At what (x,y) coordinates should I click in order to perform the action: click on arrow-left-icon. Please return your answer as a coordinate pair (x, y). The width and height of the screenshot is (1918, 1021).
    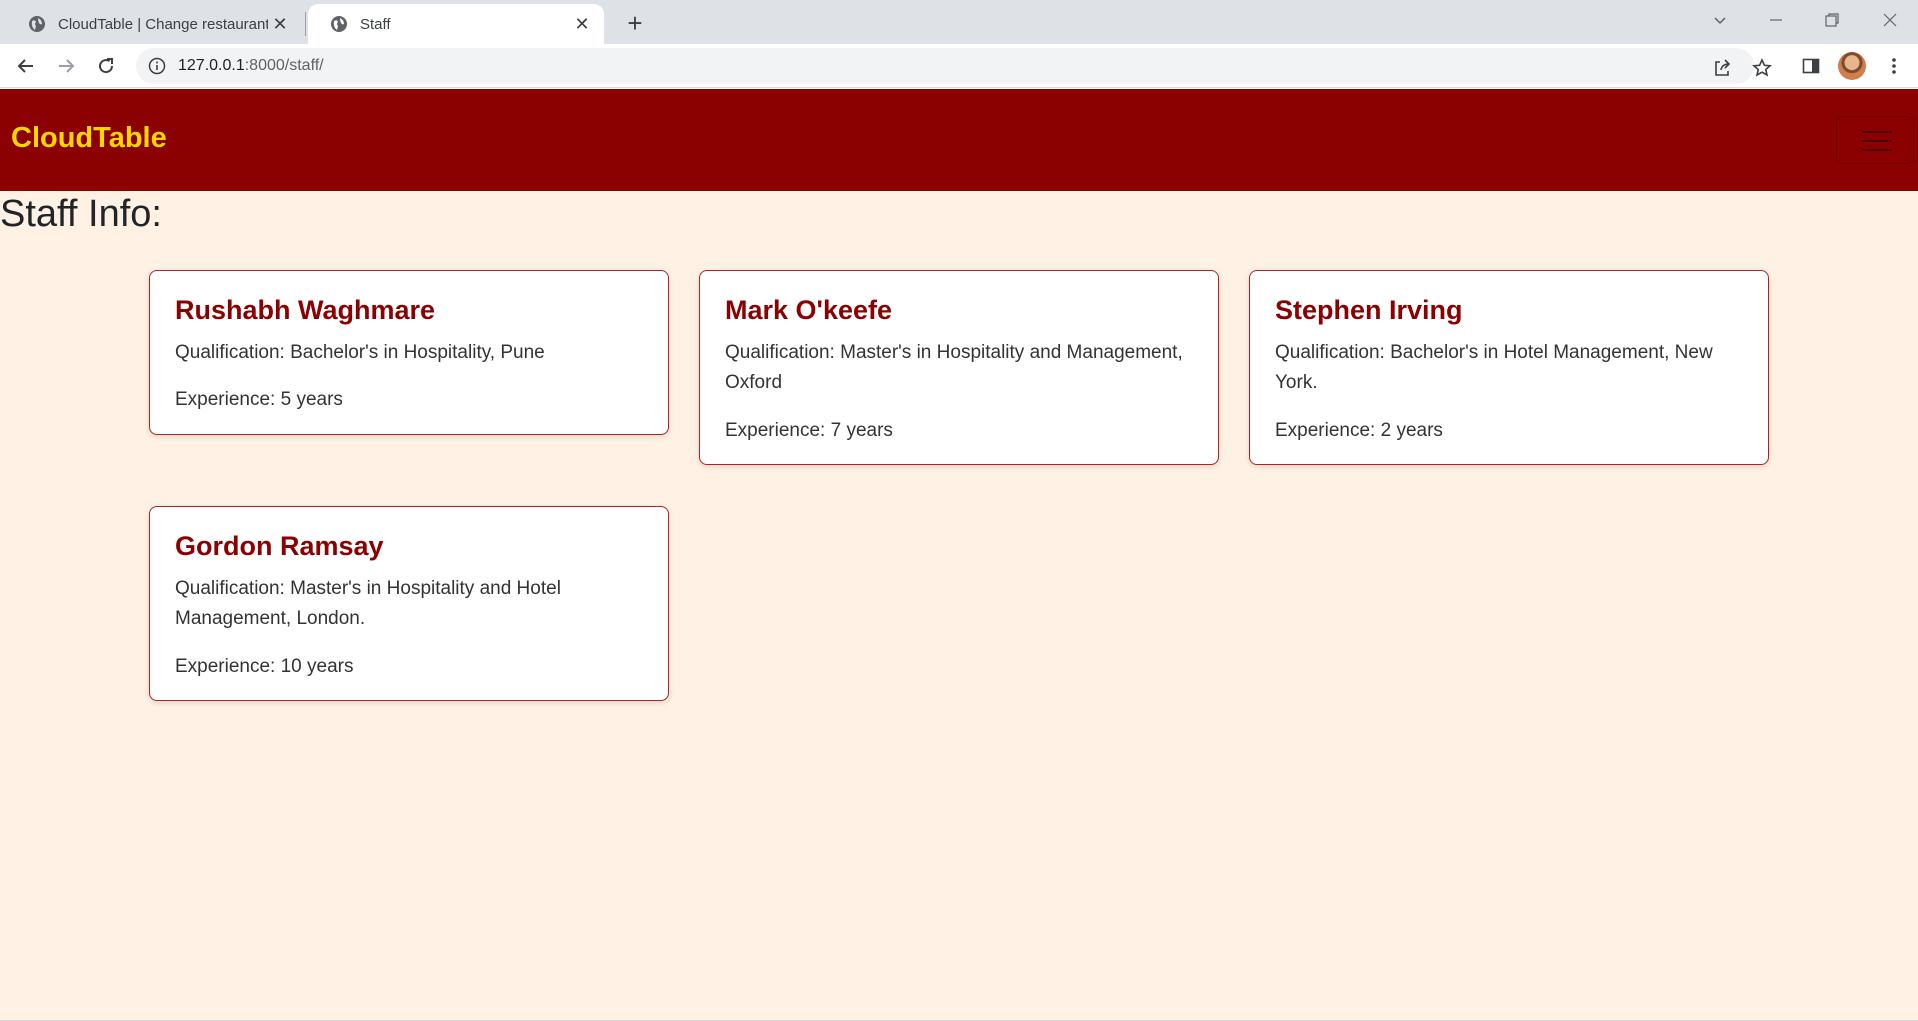
    Looking at the image, I should click on (25, 66).